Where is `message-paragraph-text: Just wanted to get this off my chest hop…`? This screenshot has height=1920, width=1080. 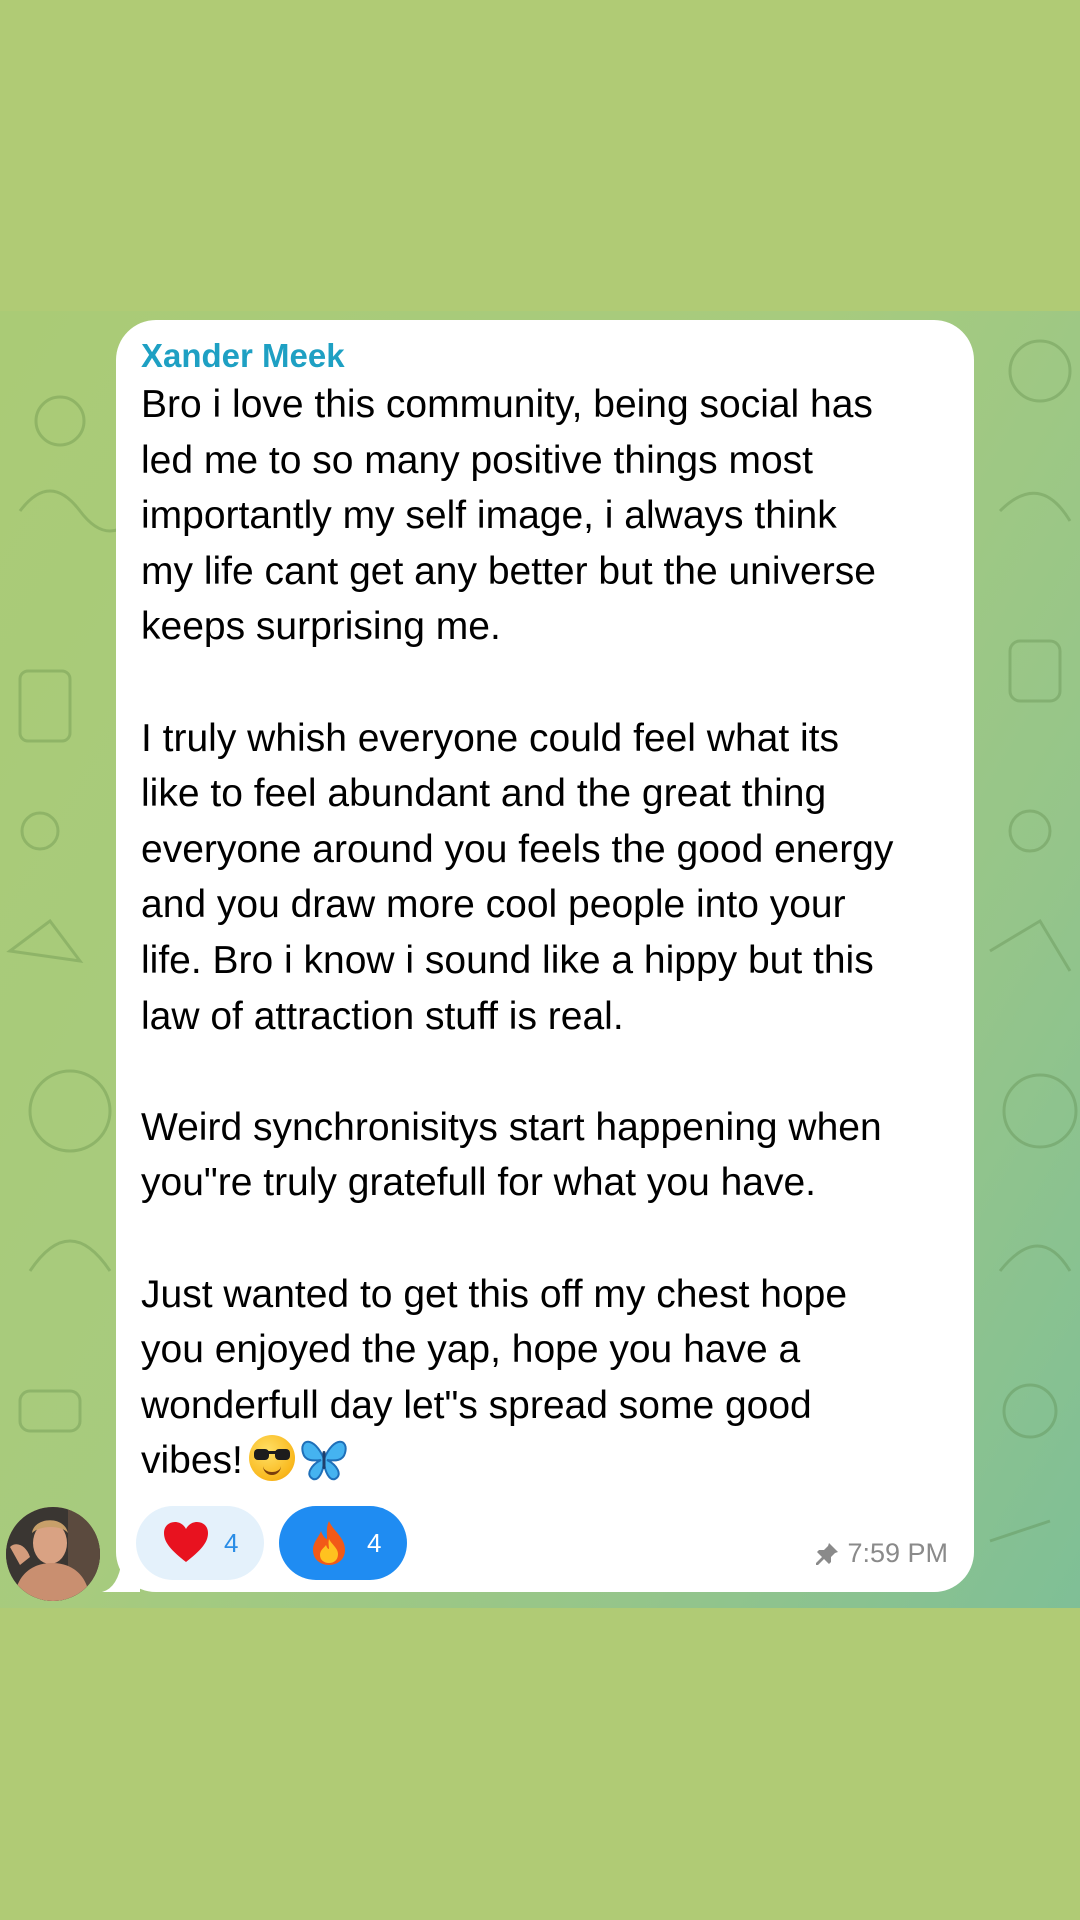
message-paragraph-text: Just wanted to get this off my chest hop… is located at coordinates (494, 1377).